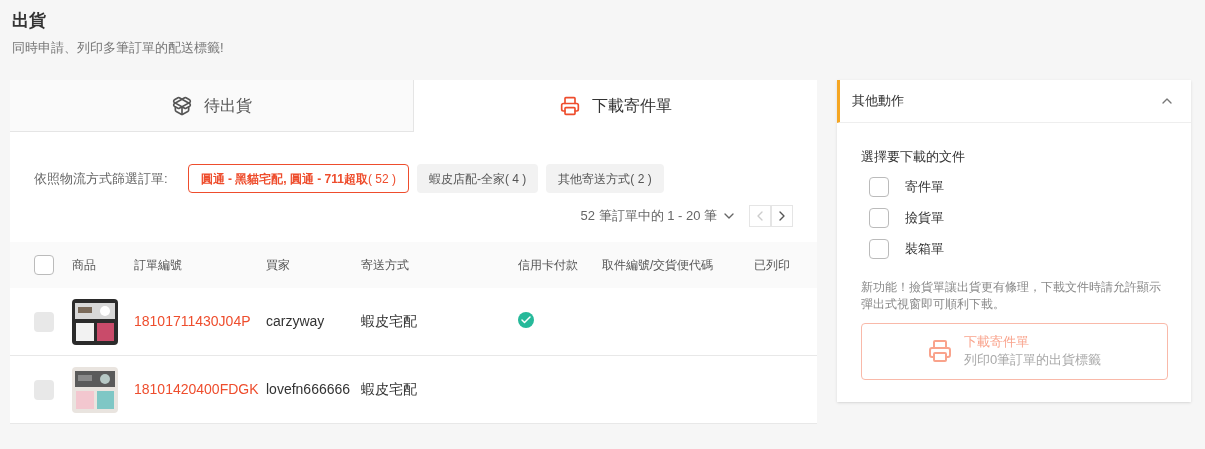  I want to click on panel-title: 其他動作, so click(878, 101).